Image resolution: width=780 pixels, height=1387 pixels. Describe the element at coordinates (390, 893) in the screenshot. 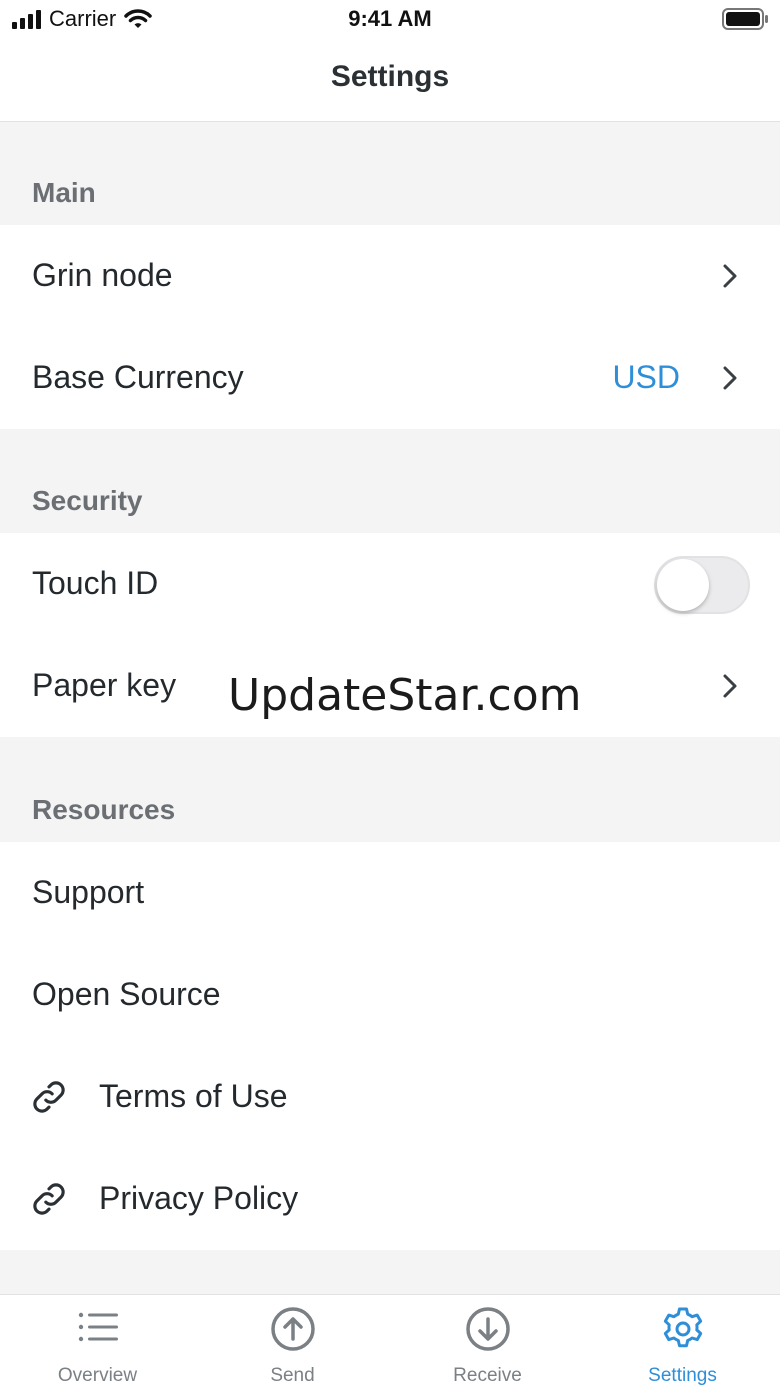

I see `settings-row-support: Support` at that location.